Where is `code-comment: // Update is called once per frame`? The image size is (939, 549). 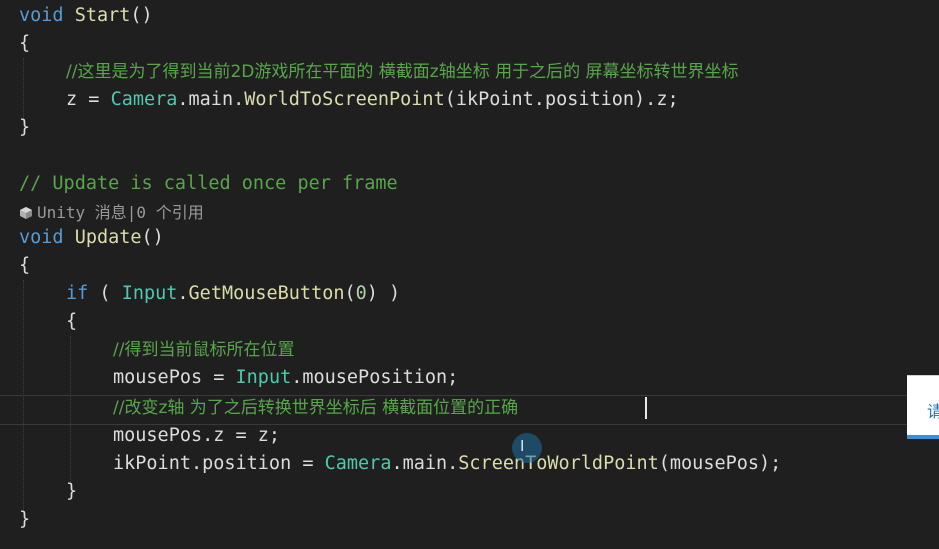
code-comment: // Update is called once per frame is located at coordinates (208, 184).